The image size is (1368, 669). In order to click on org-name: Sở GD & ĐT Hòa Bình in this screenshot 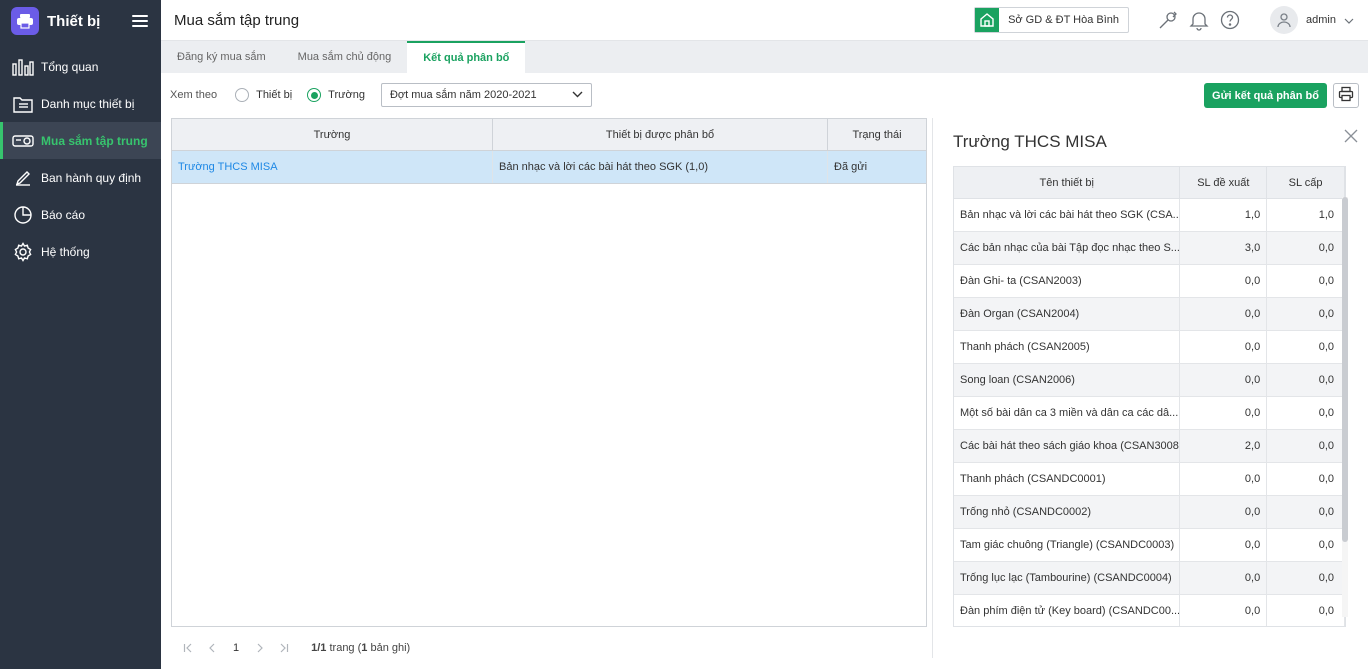, I will do `click(1064, 20)`.